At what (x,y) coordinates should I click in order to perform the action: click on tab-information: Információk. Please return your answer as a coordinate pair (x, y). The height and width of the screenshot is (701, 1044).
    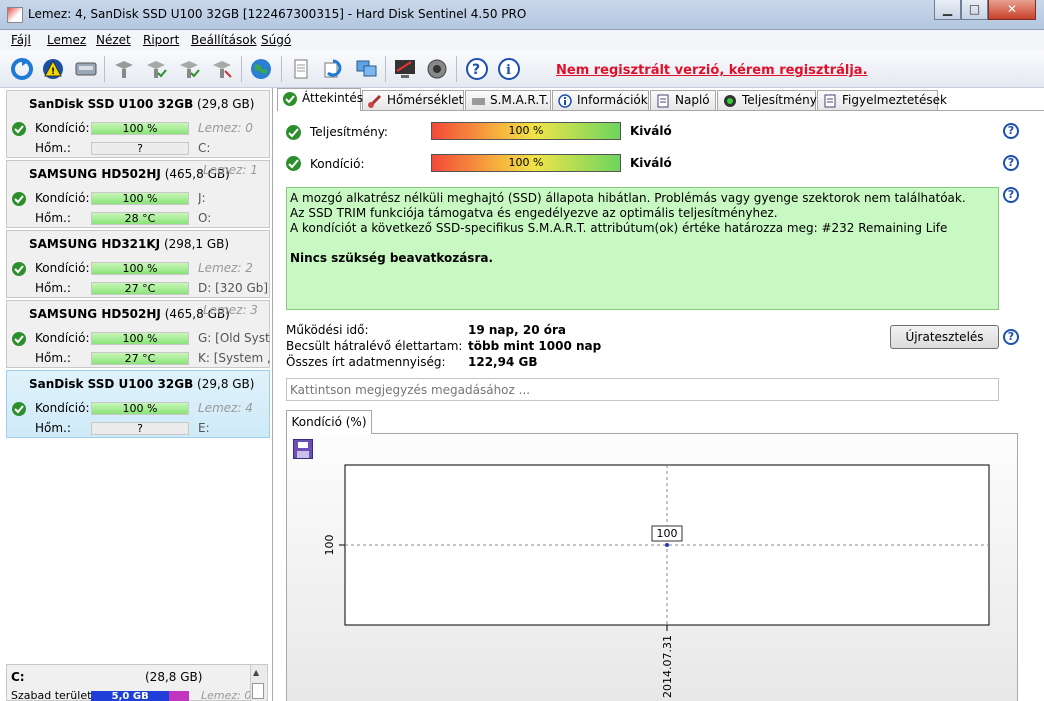
    Looking at the image, I should click on (600, 100).